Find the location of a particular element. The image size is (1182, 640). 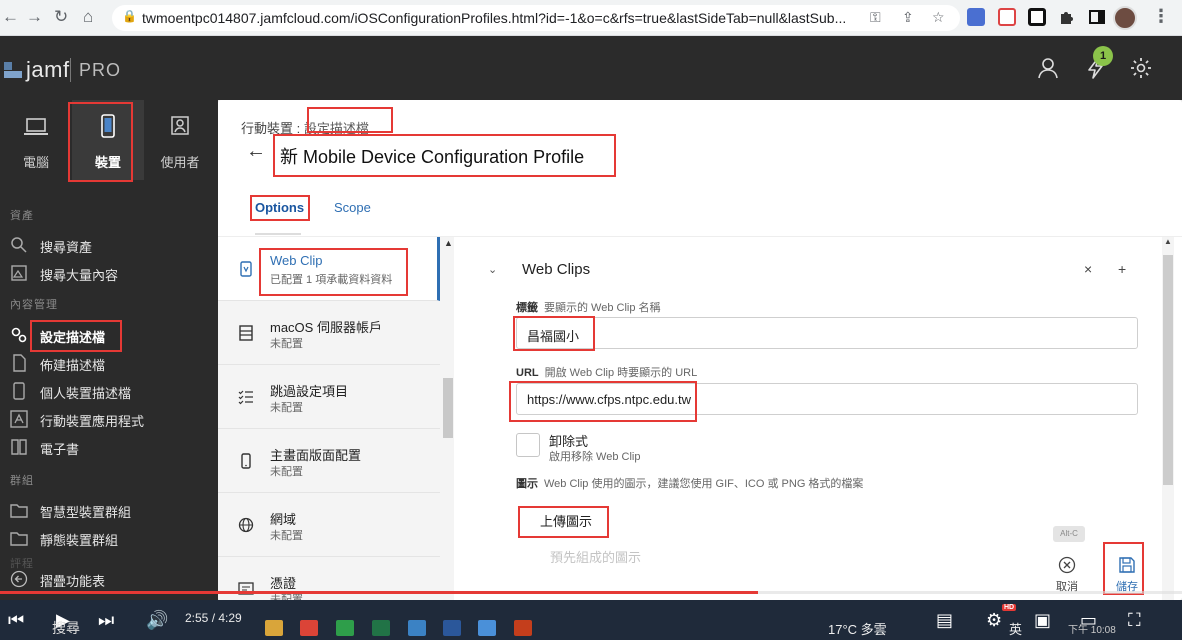

excel-icon is located at coordinates (381, 628).